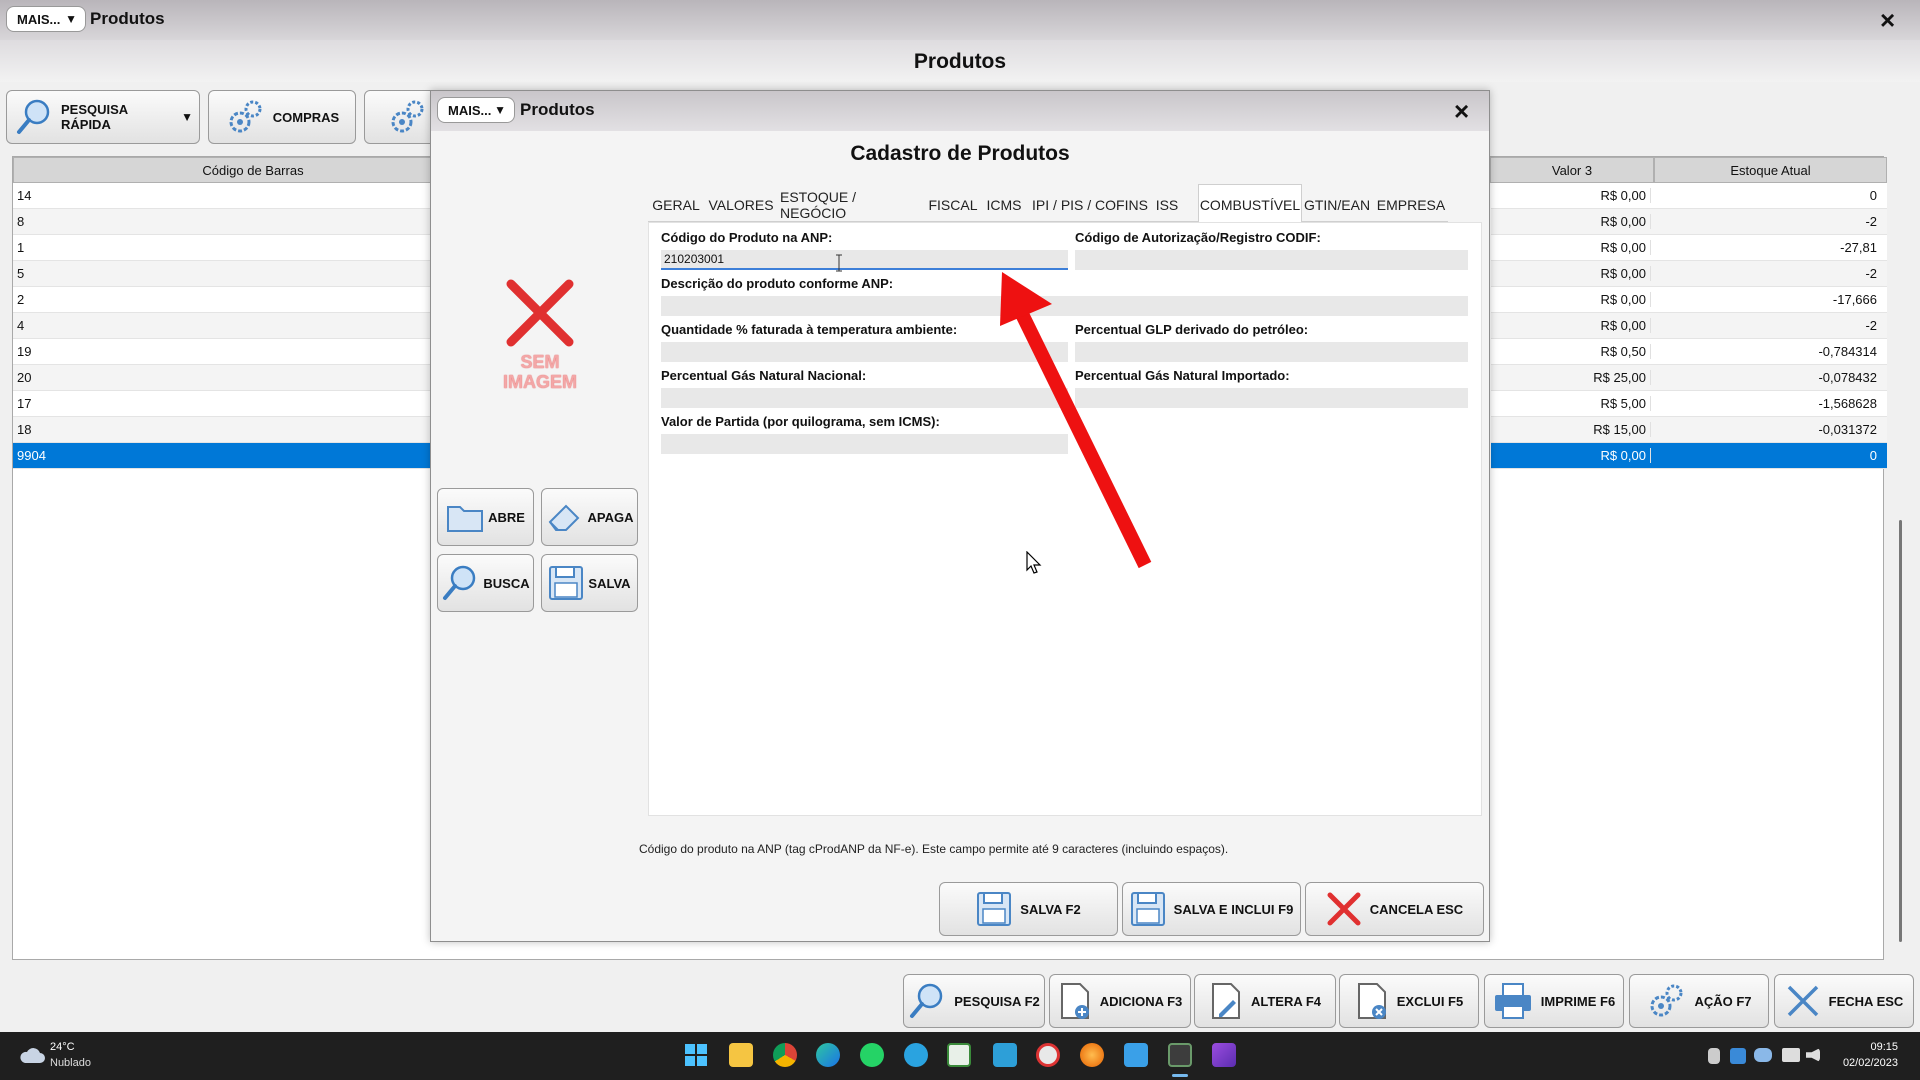  What do you see at coordinates (306, 117) in the screenshot?
I see `compras-label: COMPRAS` at bounding box center [306, 117].